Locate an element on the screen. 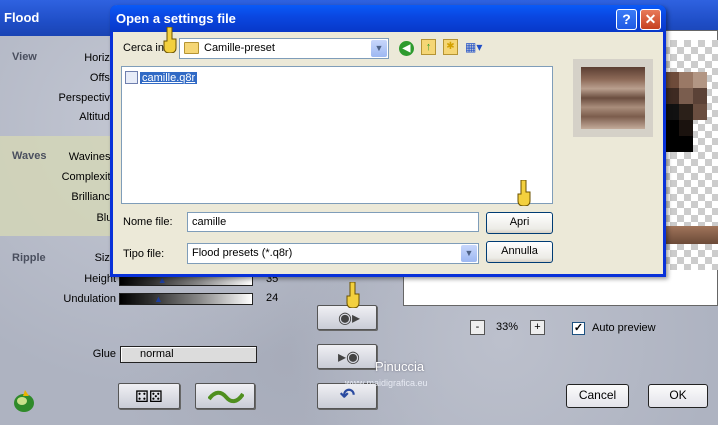 The width and height of the screenshot is (718, 425). label-blur: Blur is located at coordinates (106, 218).